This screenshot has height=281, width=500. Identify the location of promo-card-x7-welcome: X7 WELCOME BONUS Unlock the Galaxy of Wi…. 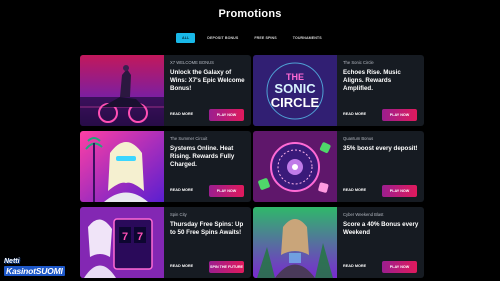
(165, 90).